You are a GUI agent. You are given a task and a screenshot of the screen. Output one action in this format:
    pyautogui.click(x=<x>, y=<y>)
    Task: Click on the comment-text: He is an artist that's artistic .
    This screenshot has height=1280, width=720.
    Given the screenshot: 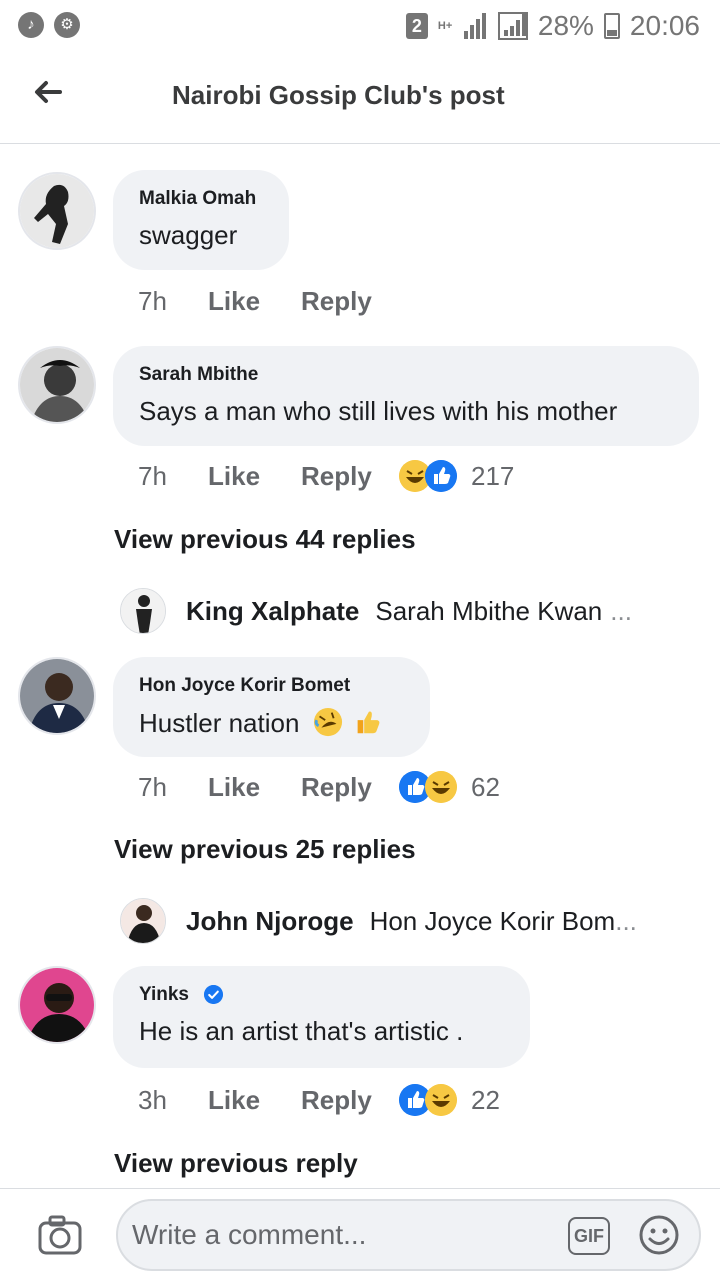 What is the action you would take?
    pyautogui.click(x=301, y=1031)
    